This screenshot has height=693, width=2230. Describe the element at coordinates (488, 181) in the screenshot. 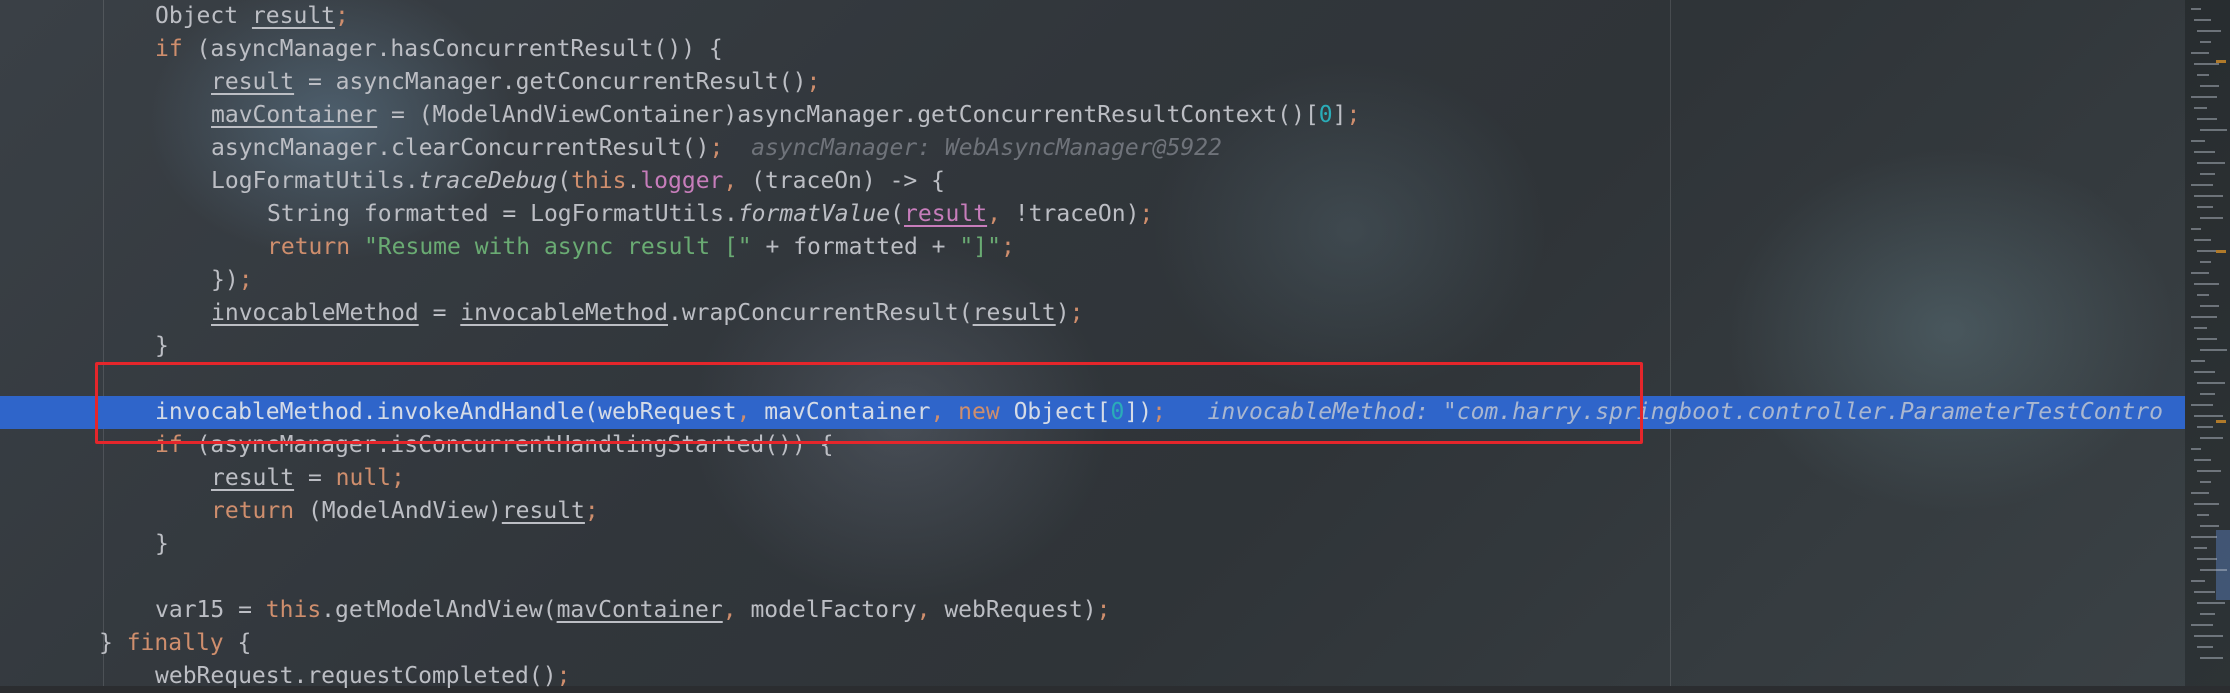

I see `code-token: traceDebug` at that location.